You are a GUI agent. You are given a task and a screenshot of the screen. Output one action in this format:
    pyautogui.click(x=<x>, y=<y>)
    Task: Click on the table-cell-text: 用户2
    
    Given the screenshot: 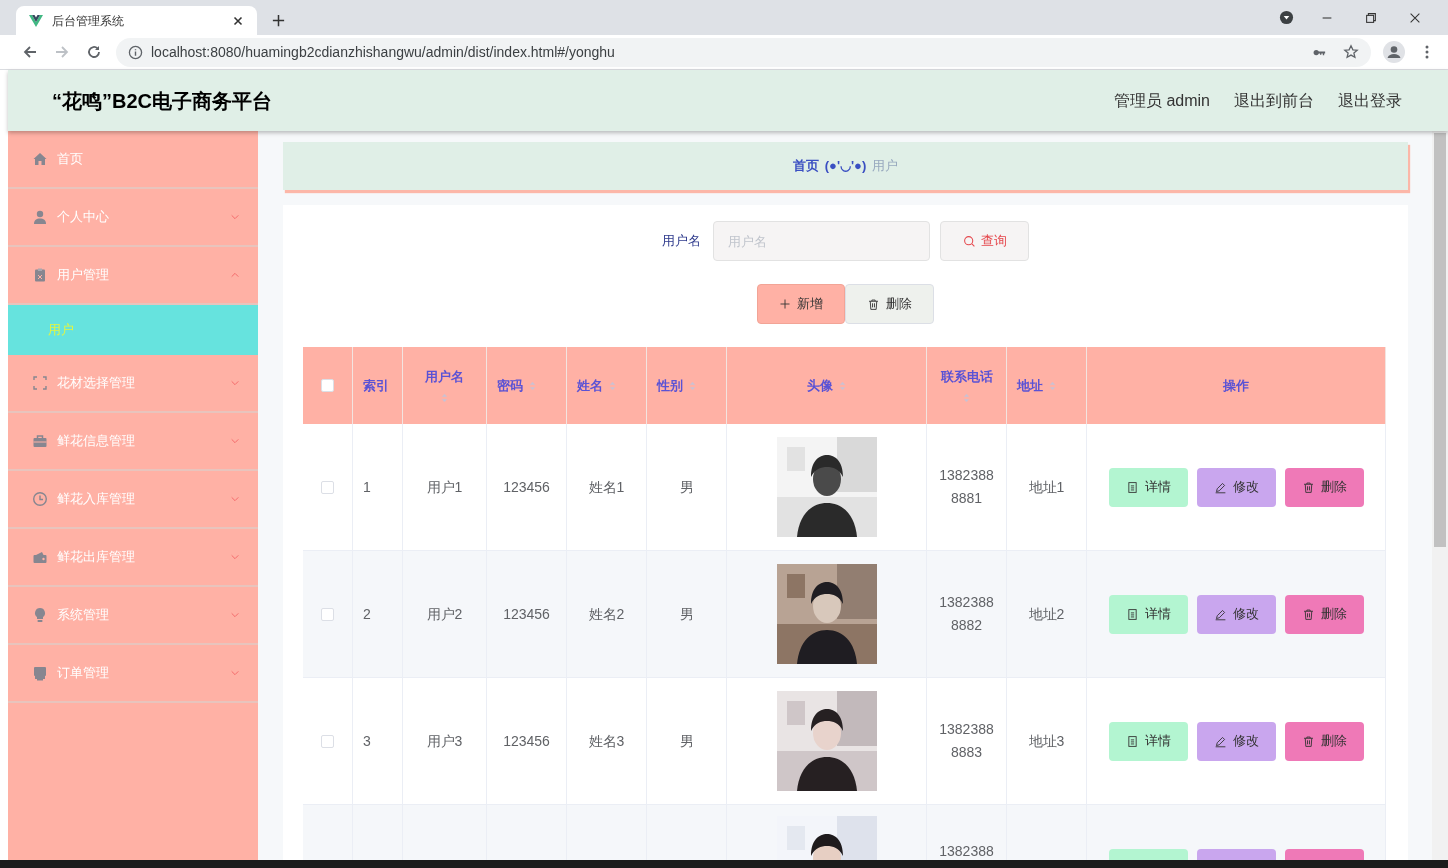 What is the action you would take?
    pyautogui.click(x=444, y=614)
    